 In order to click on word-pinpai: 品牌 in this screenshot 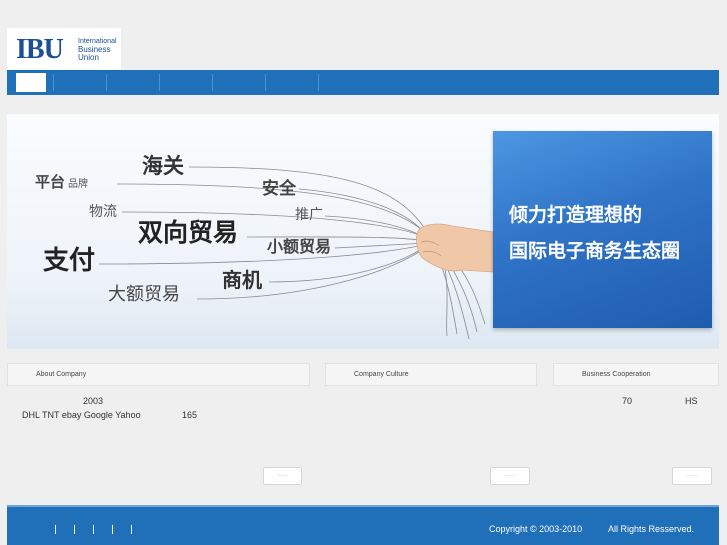, I will do `click(78, 184)`.